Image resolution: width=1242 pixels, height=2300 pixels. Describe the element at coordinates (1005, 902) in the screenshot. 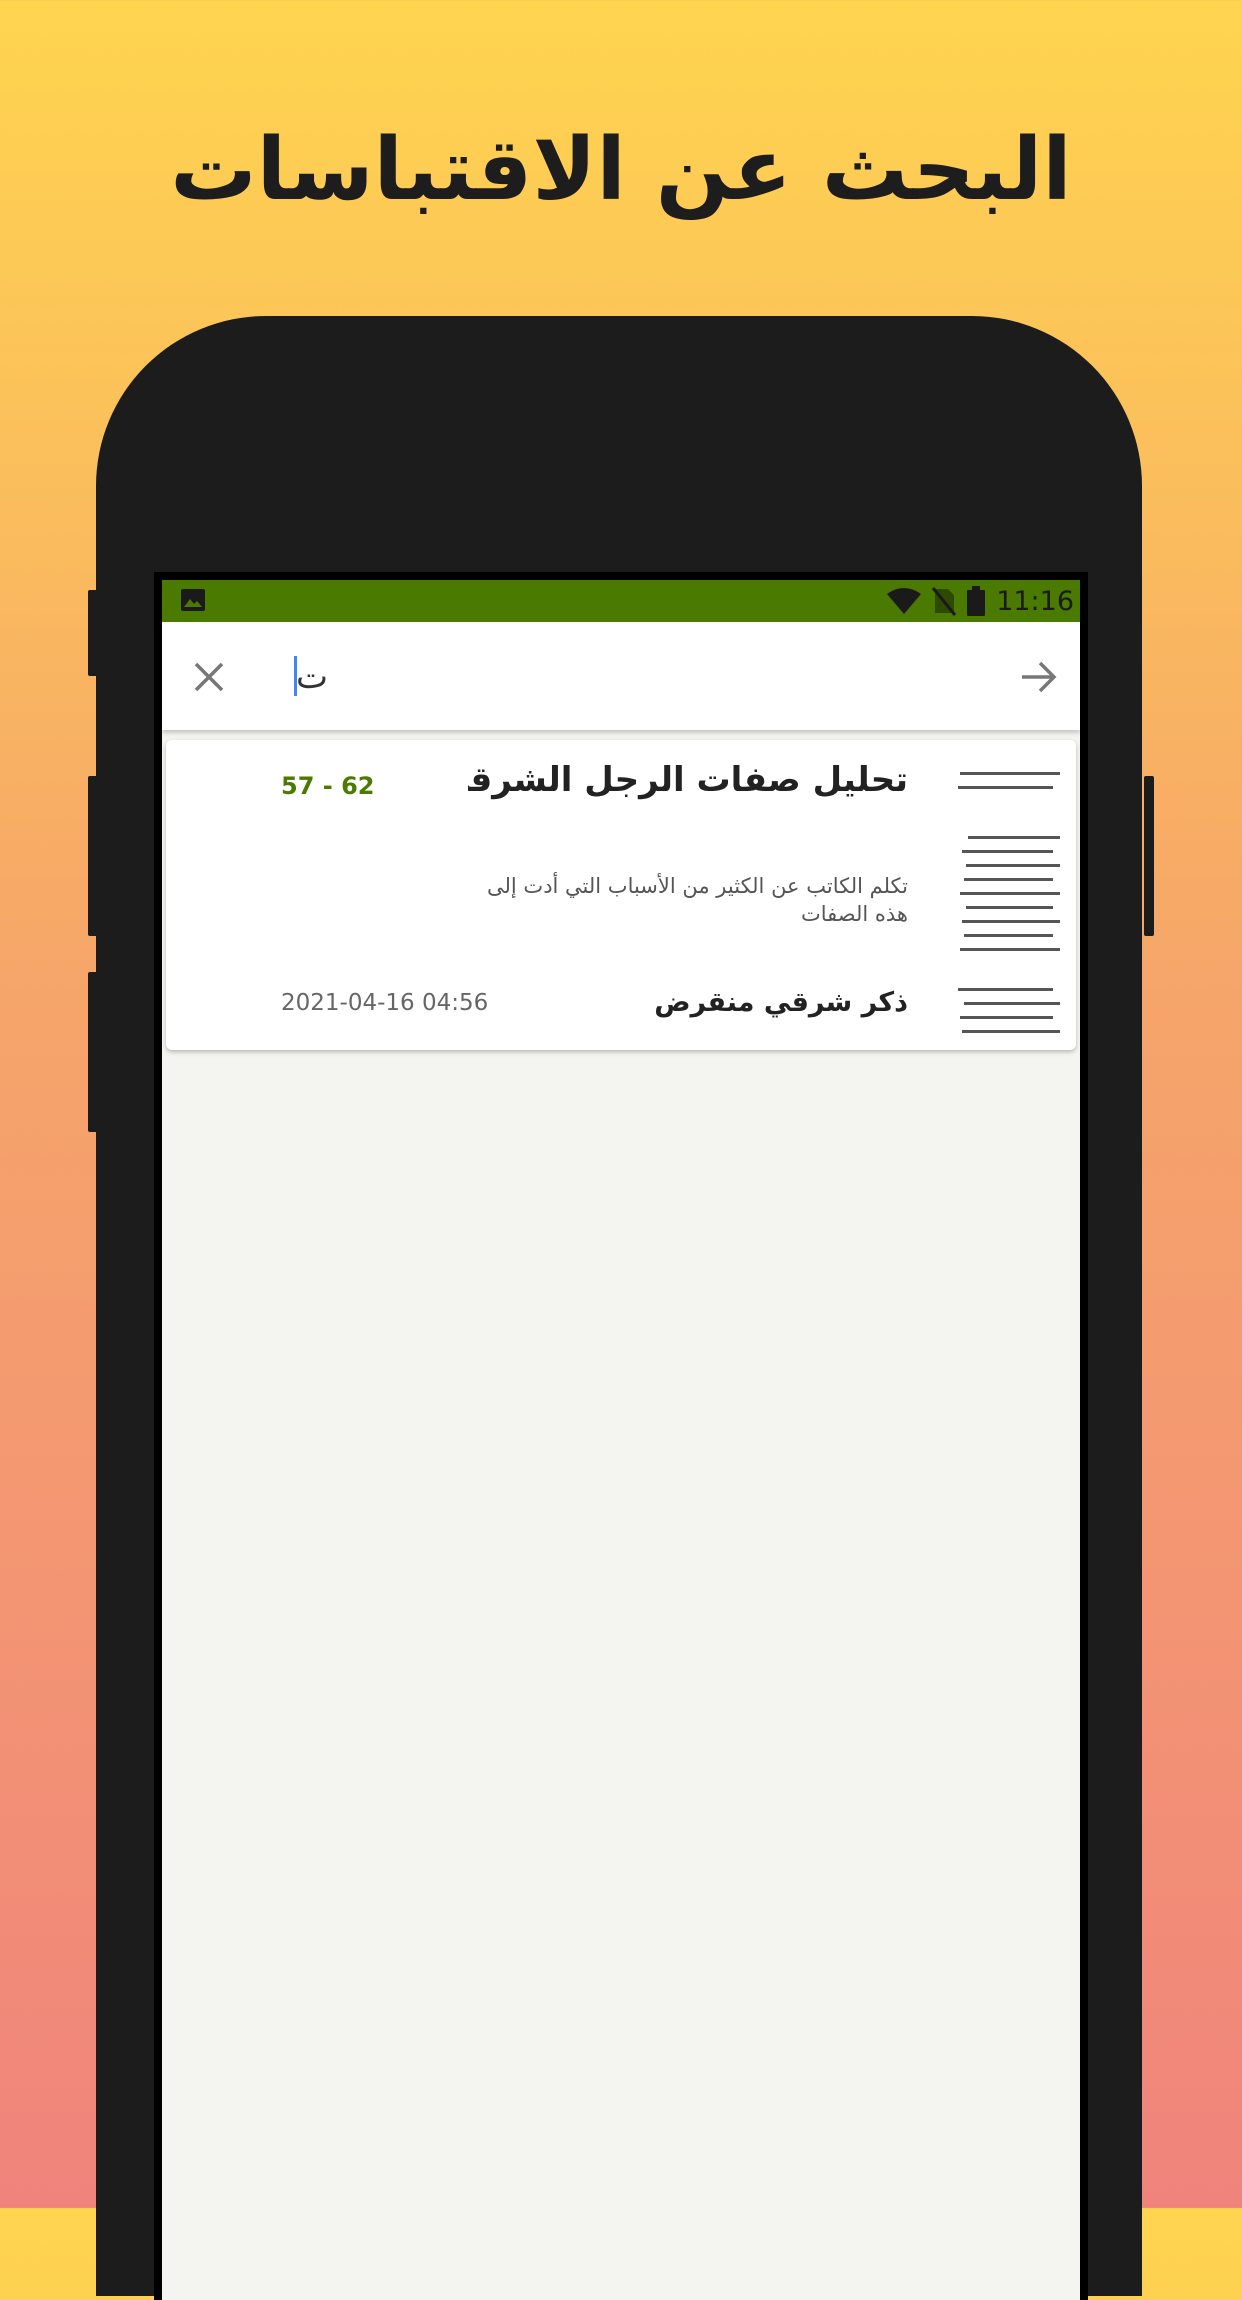

I see `book-page-thumbnail` at that location.